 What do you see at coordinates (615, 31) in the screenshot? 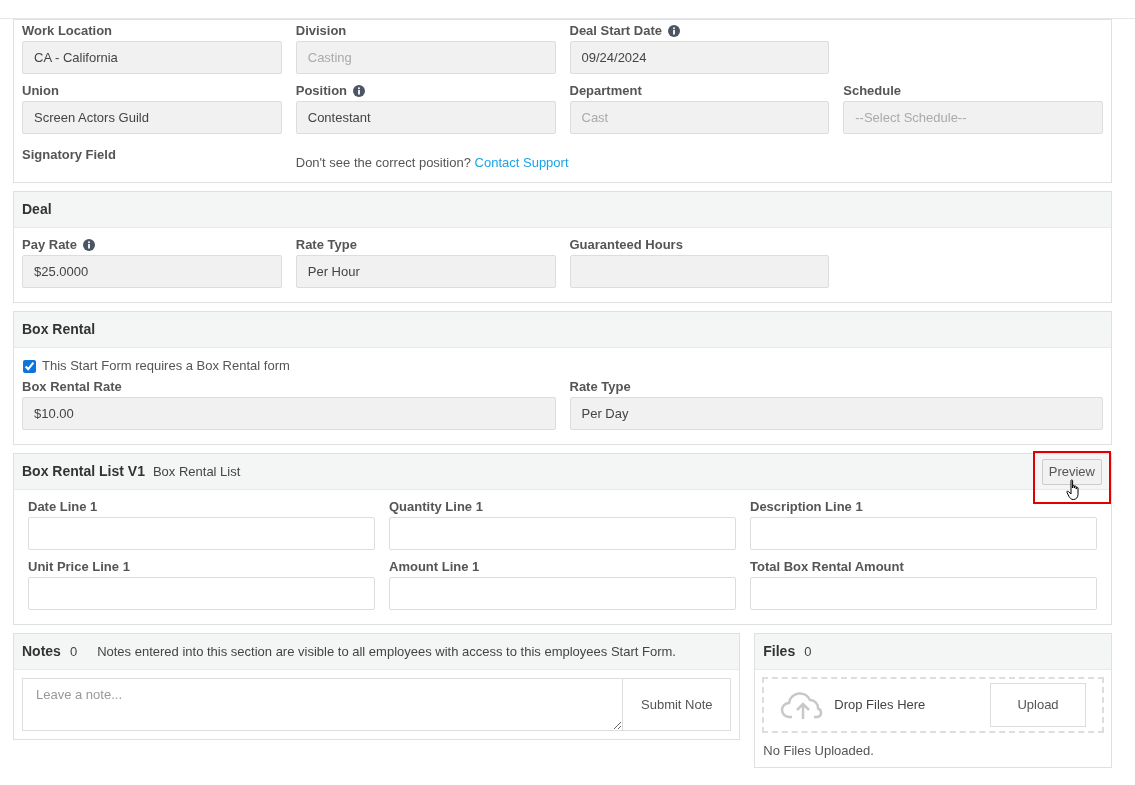
I see `field-label: Deal Start Date` at bounding box center [615, 31].